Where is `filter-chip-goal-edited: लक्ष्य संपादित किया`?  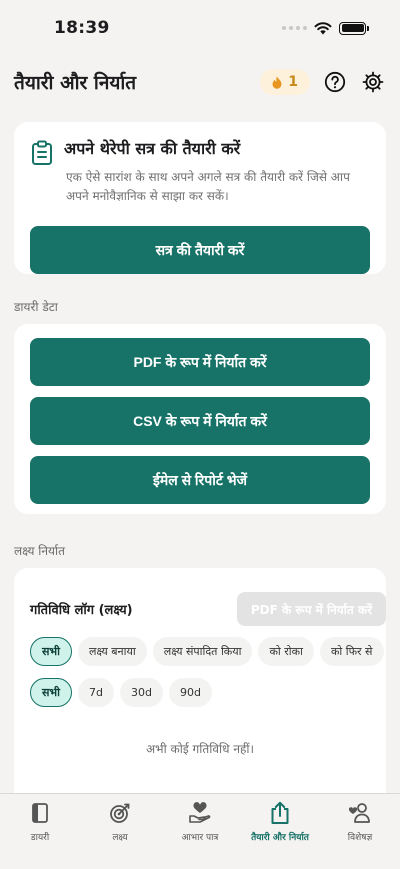
filter-chip-goal-edited: लक्ष्य संपादित किया is located at coordinates (202, 651).